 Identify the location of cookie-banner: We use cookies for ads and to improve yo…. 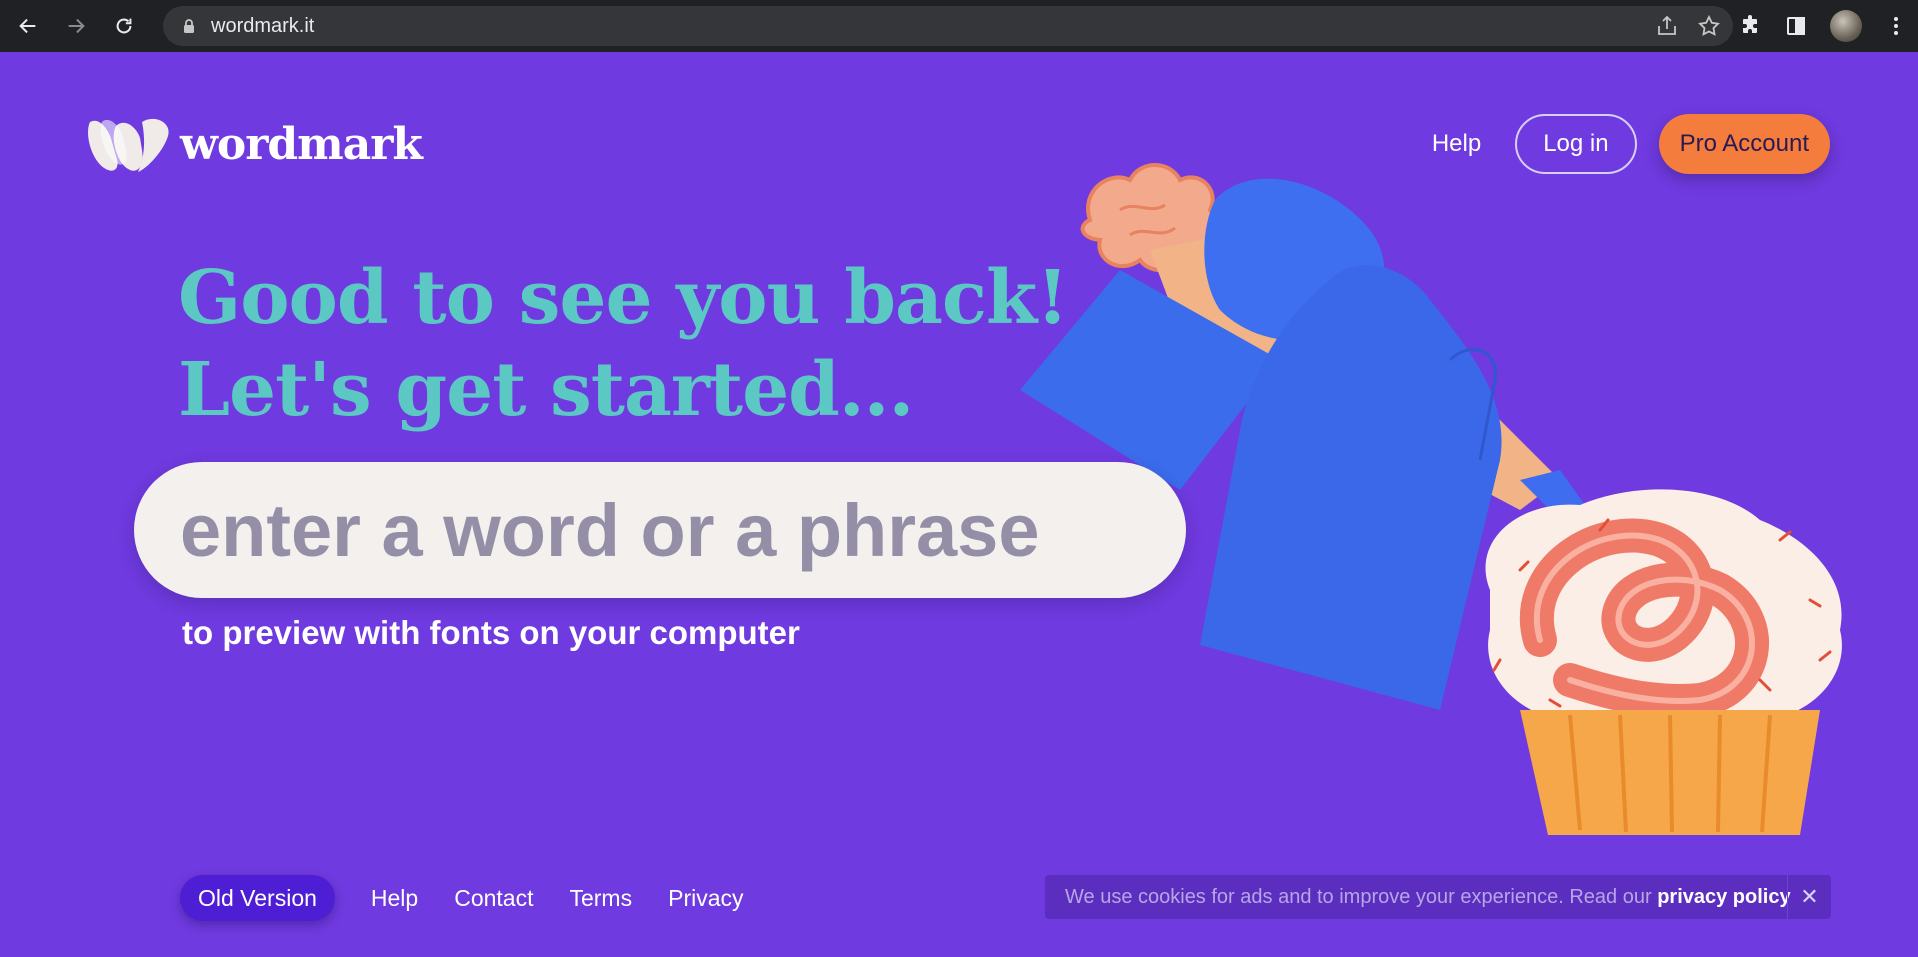
(1438, 897).